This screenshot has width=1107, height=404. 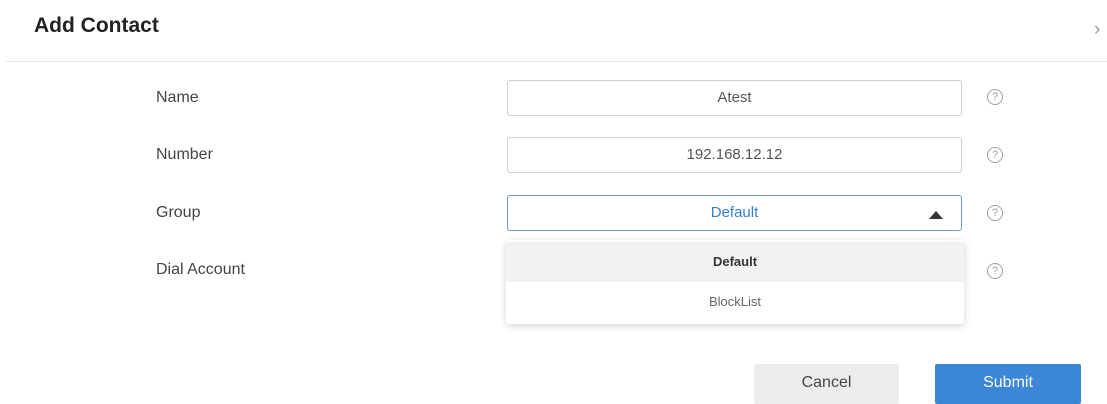 I want to click on submit-button: Submit, so click(x=1008, y=384).